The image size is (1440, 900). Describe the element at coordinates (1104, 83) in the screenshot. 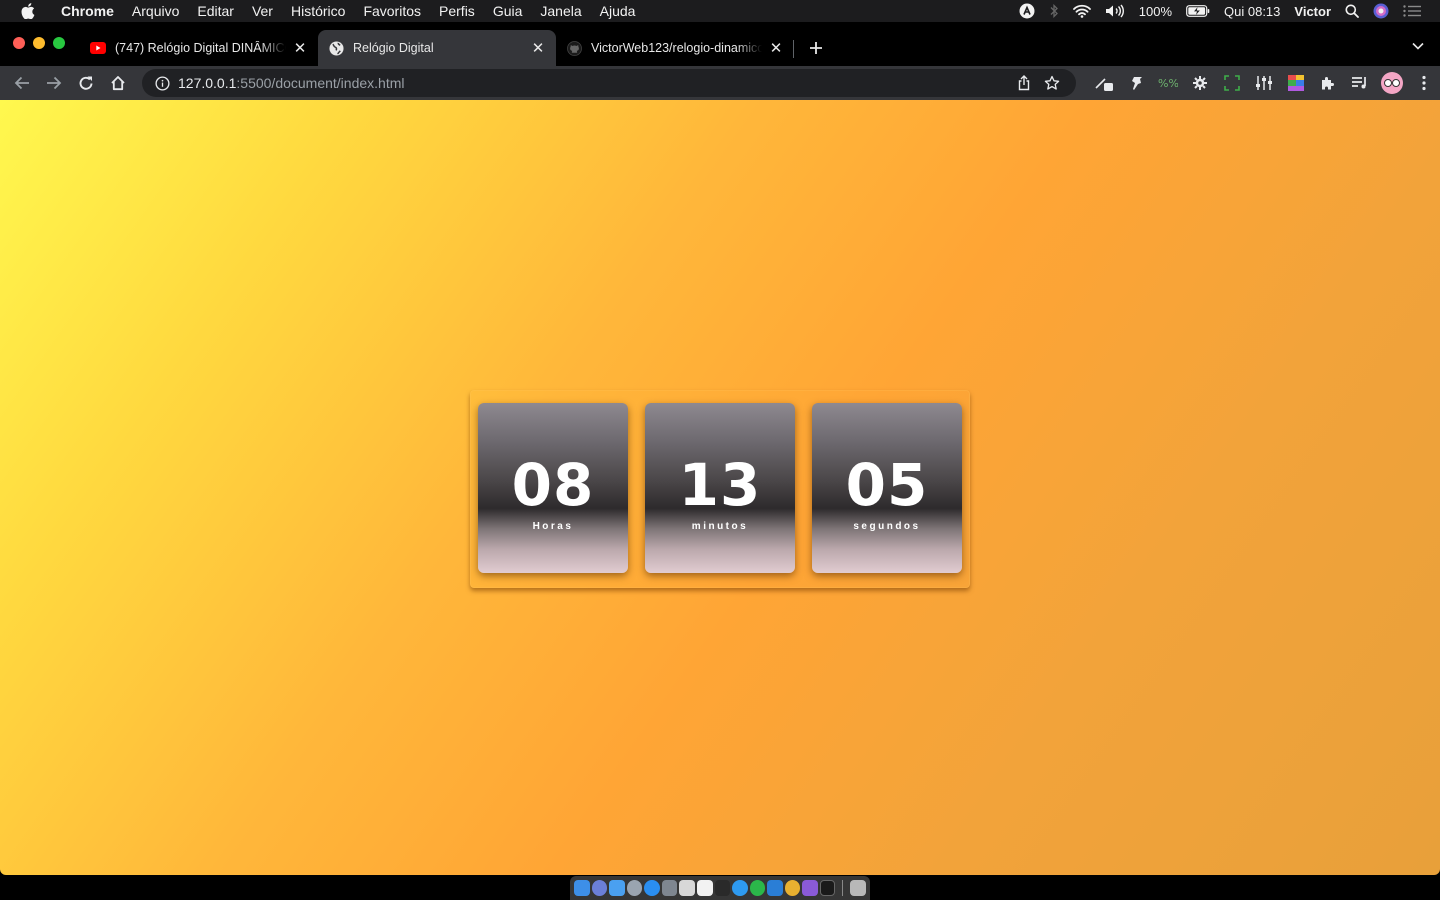

I see `color-picker-extension-icon` at that location.